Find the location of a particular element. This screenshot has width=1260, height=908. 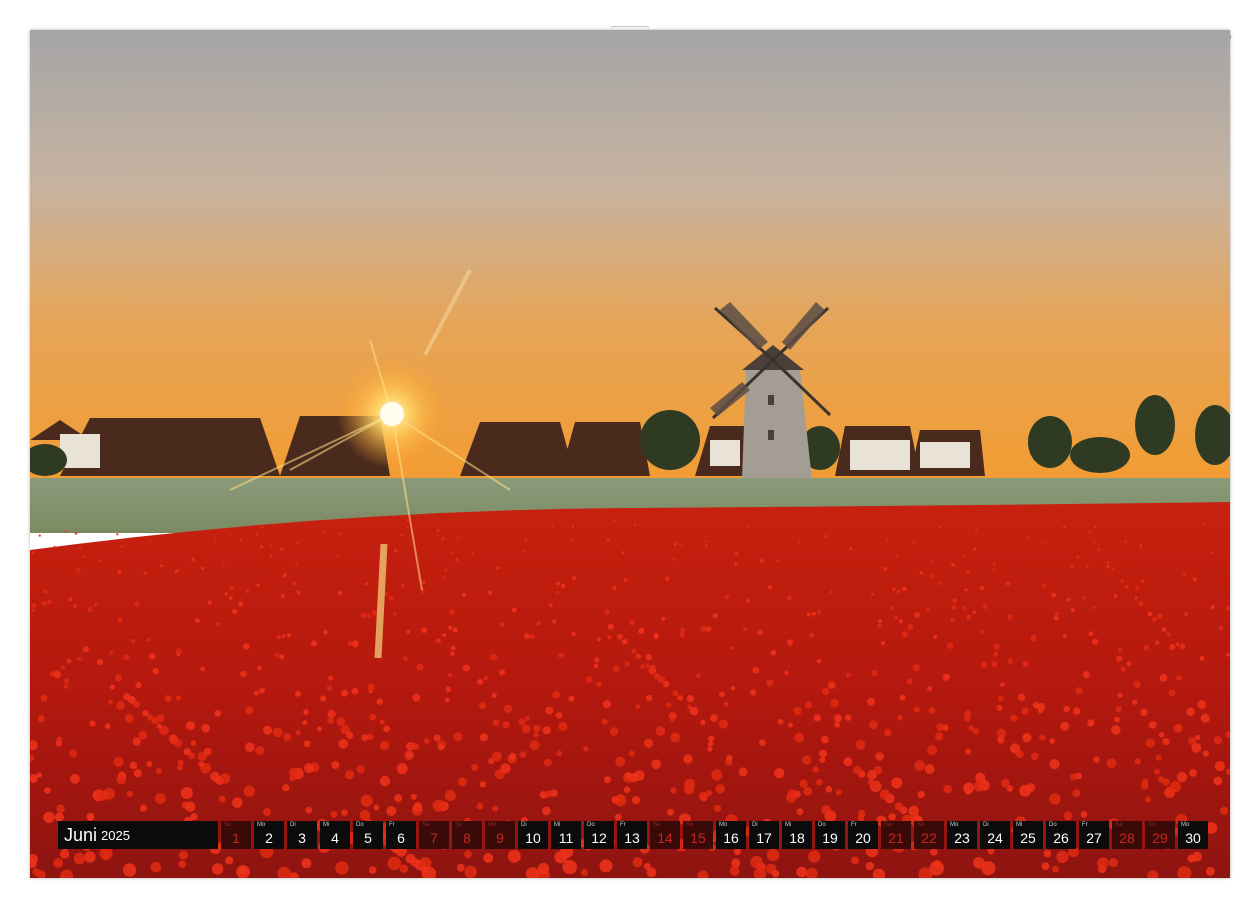

day-cell: Sa 28 is located at coordinates (1127, 835).